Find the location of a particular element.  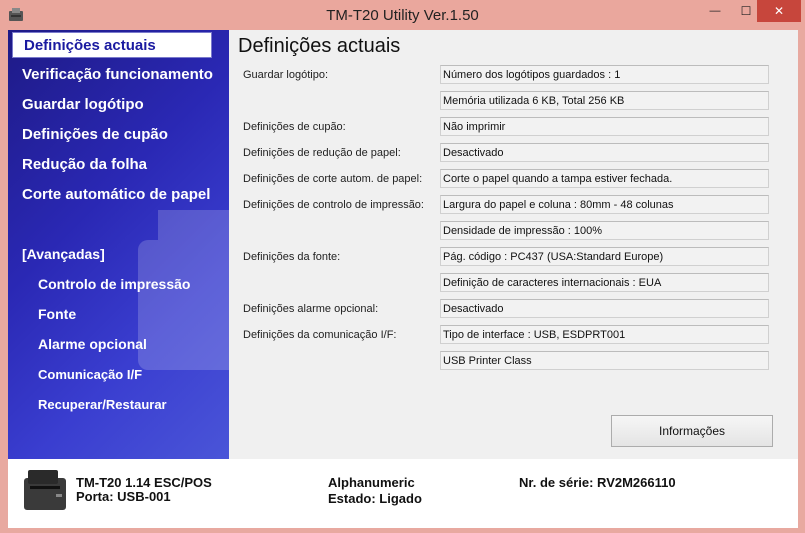

label-buzzer: Definições alarme opcional: is located at coordinates (311, 309).